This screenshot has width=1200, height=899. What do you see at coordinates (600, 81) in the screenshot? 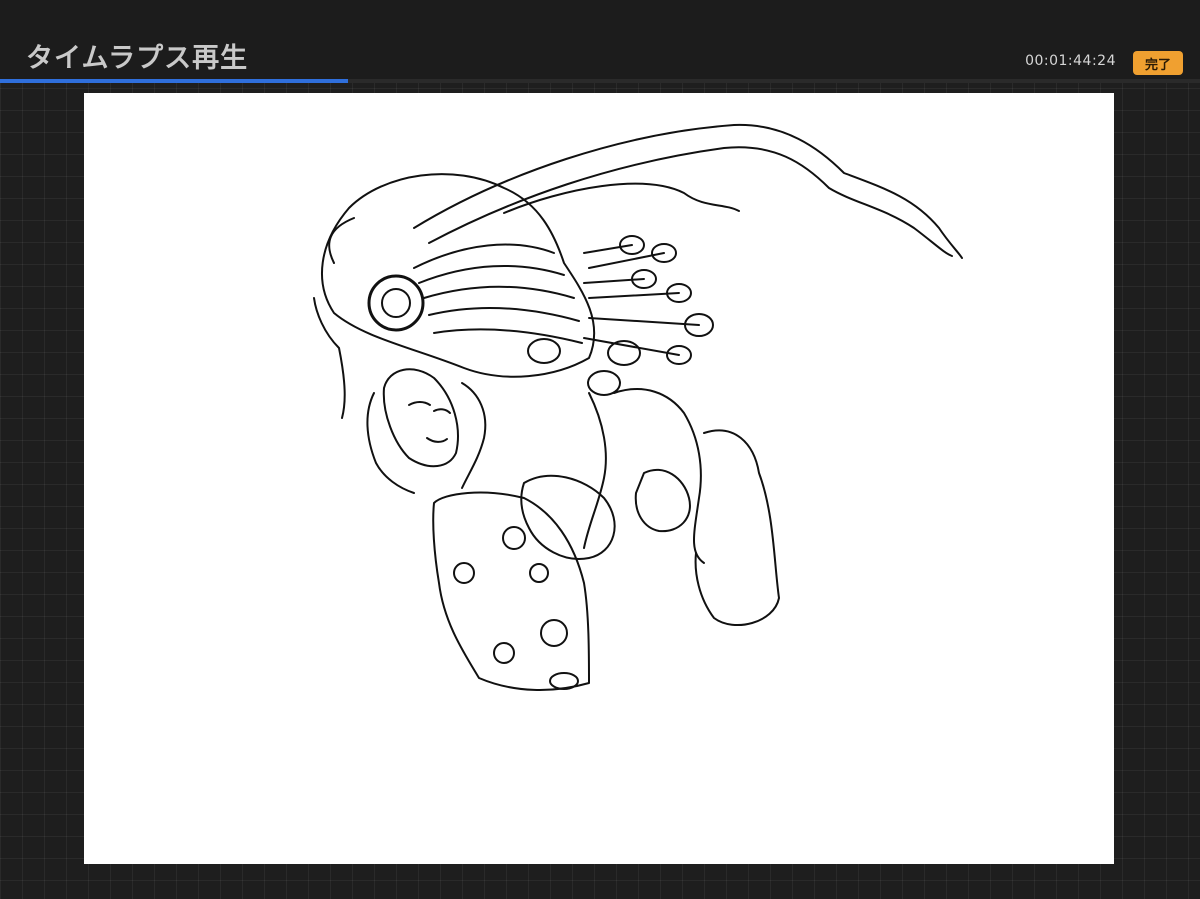
I see `playback-progress-bar` at bounding box center [600, 81].